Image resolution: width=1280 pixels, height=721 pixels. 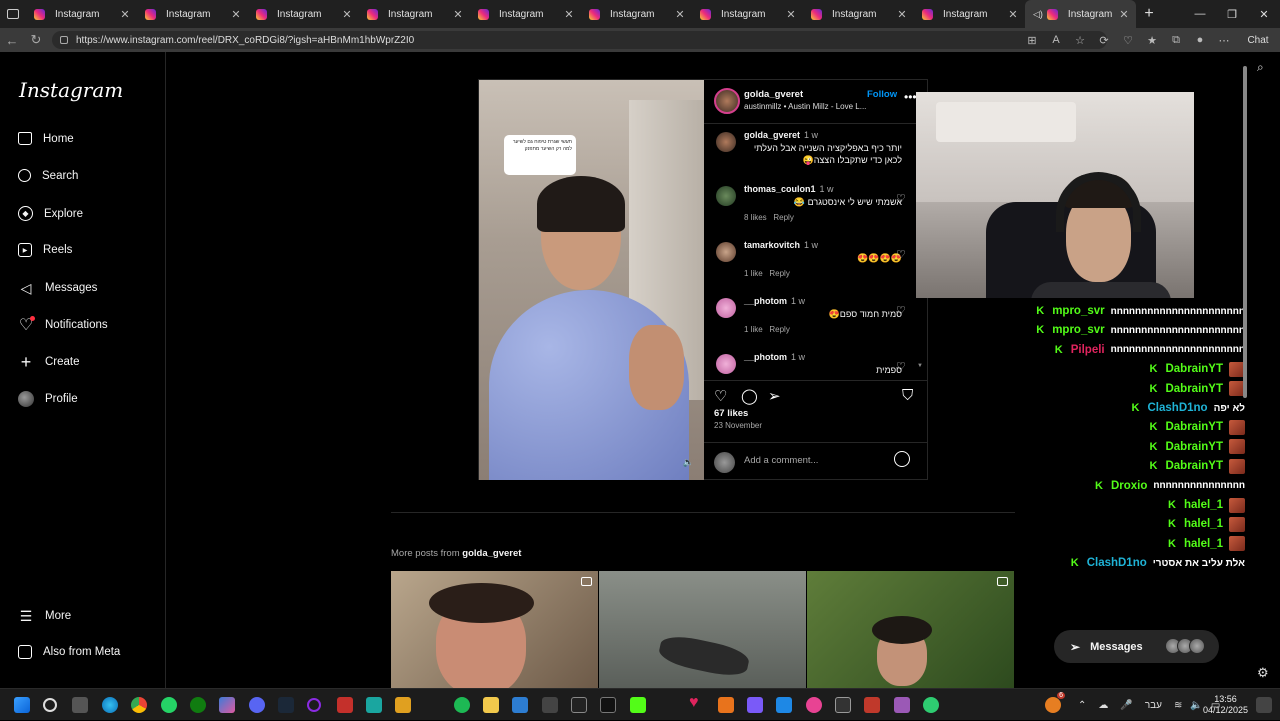 What do you see at coordinates (71, 90) in the screenshot?
I see `instagram-logo: Instagram` at bounding box center [71, 90].